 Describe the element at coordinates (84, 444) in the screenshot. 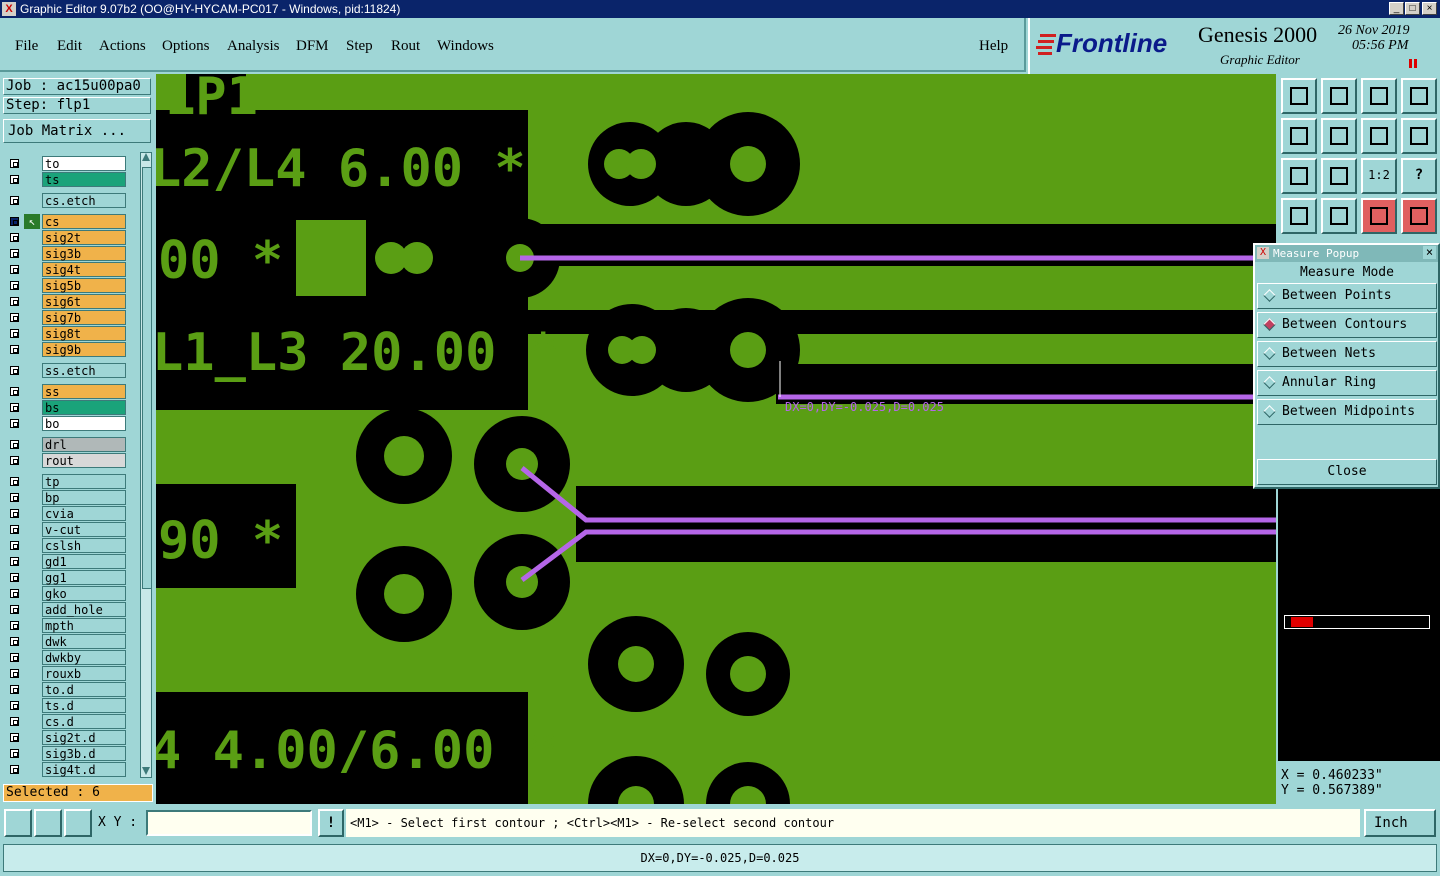

I see `layer-name: drl` at that location.